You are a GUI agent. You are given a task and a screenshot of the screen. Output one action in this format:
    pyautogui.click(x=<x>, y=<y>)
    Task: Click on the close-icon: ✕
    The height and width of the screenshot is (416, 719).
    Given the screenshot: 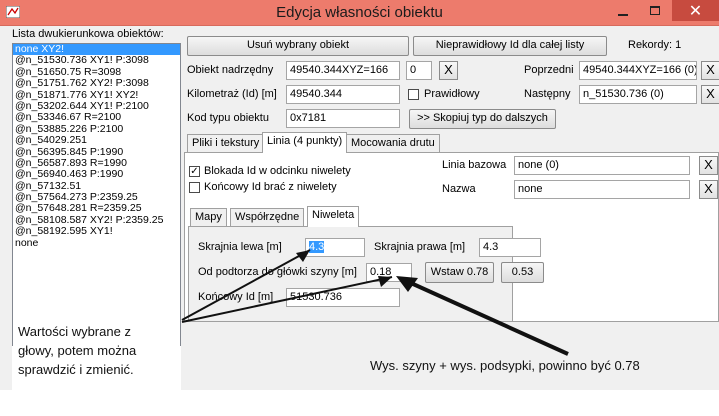 What is the action you would take?
    pyautogui.click(x=695, y=11)
    